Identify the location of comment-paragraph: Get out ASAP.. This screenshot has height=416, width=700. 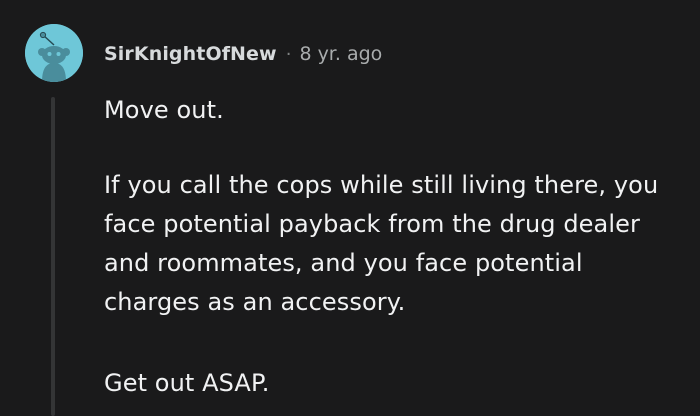
(187, 383).